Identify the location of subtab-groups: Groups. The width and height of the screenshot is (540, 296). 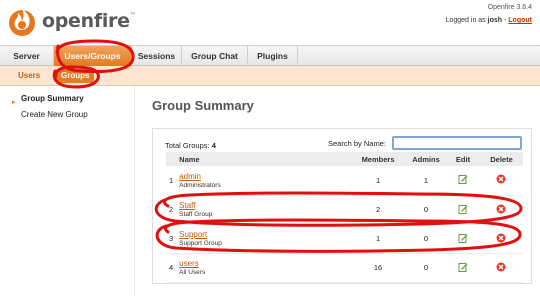
(75, 76).